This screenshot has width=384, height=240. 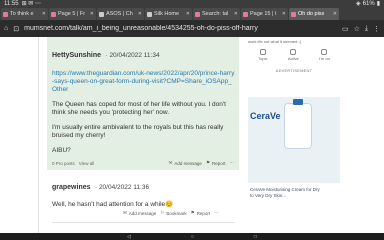 I want to click on post-author: grapewines, so click(x=71, y=187).